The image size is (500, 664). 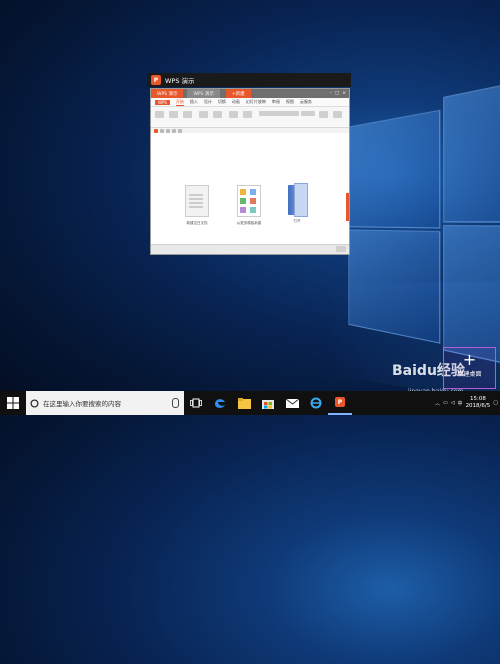 I want to click on template-icon, so click(x=249, y=201).